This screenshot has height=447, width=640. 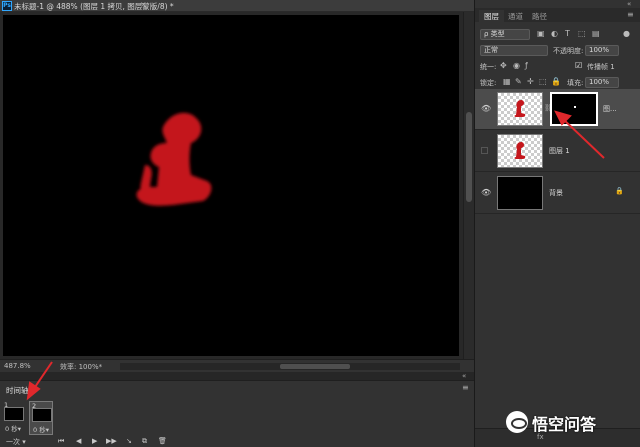 What do you see at coordinates (515, 16) in the screenshot?
I see `tab-channels: 通道` at bounding box center [515, 16].